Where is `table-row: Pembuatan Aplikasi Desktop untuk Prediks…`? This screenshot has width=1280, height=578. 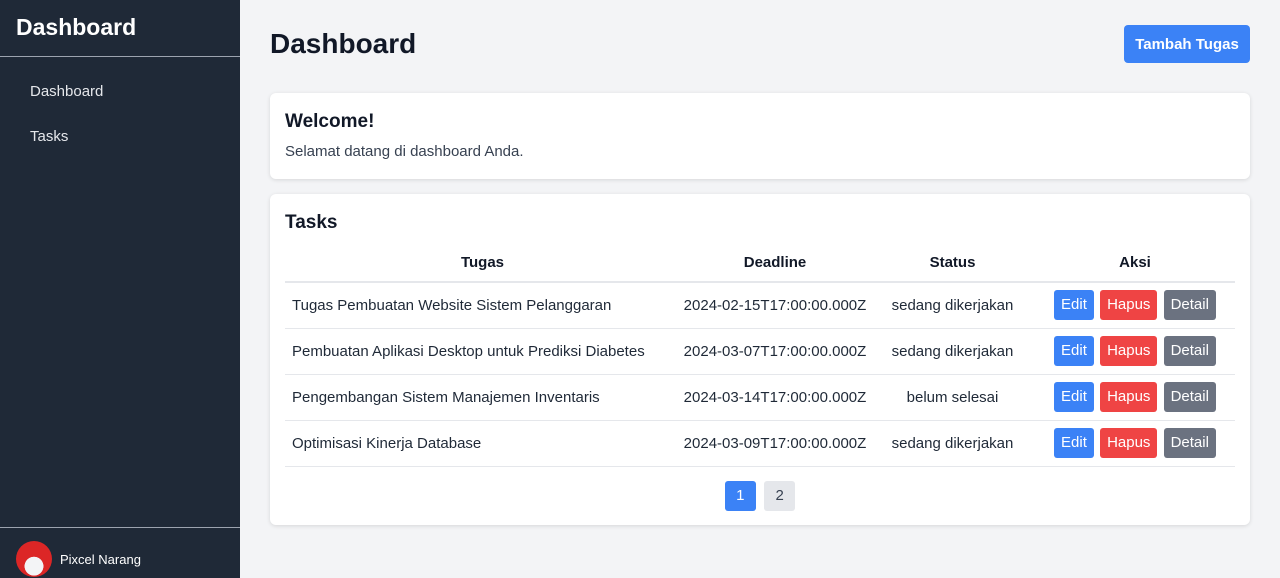 table-row: Pembuatan Aplikasi Desktop untuk Prediks… is located at coordinates (760, 351).